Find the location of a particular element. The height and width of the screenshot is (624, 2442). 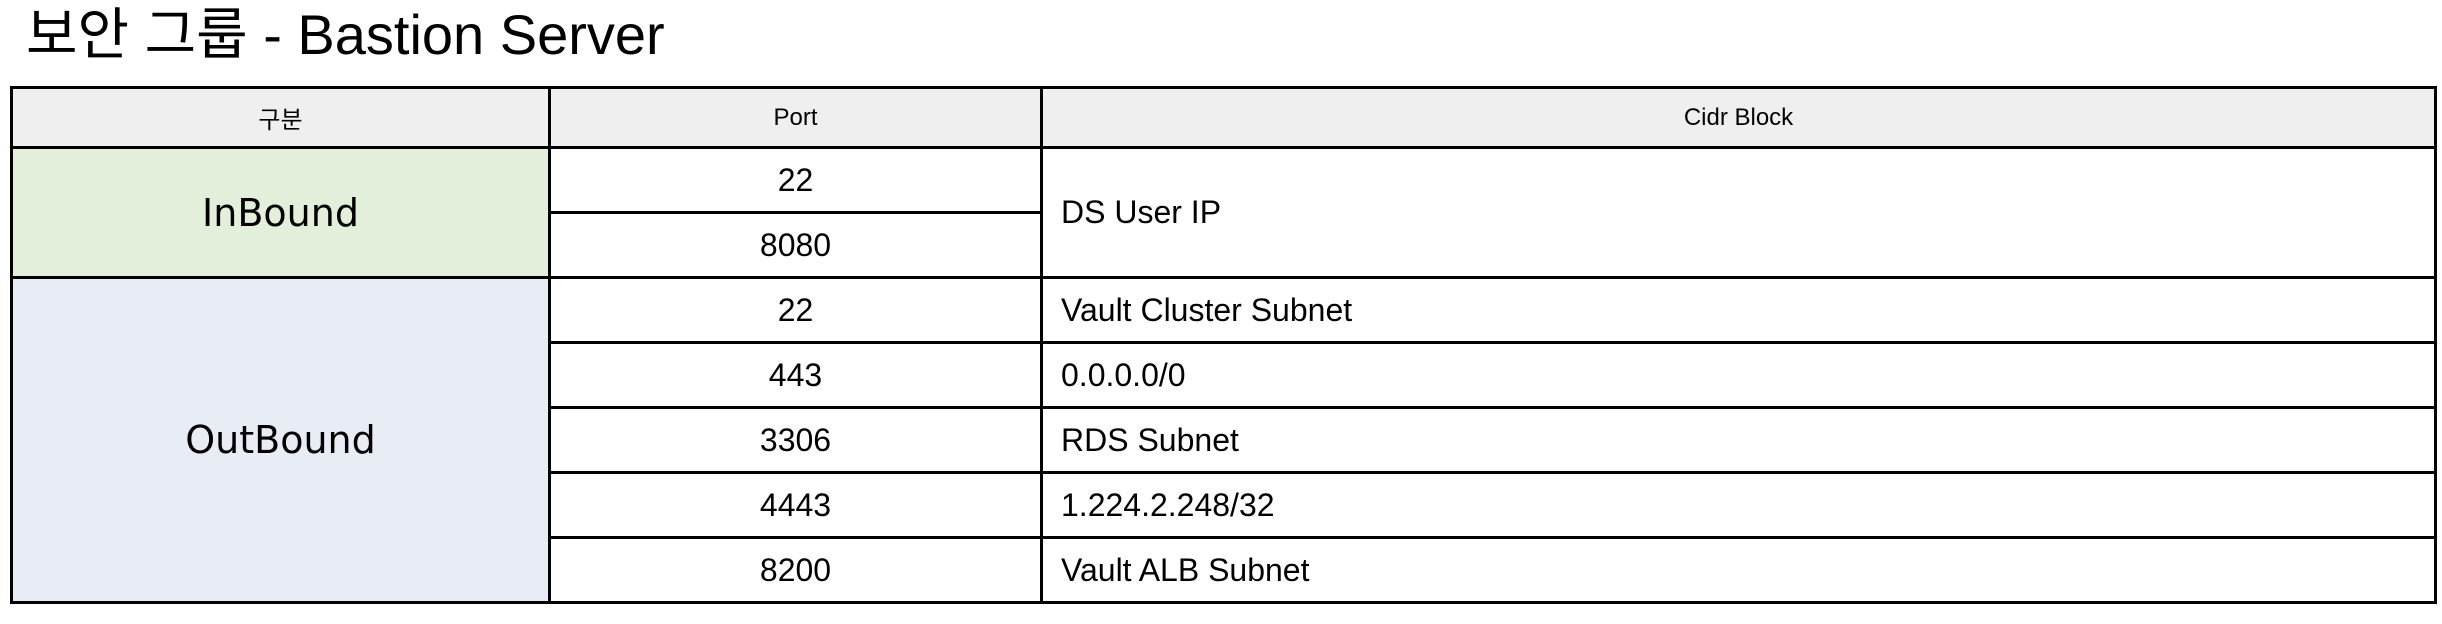

cidr-cell: 1.224.2.248/32 is located at coordinates (1738, 505).